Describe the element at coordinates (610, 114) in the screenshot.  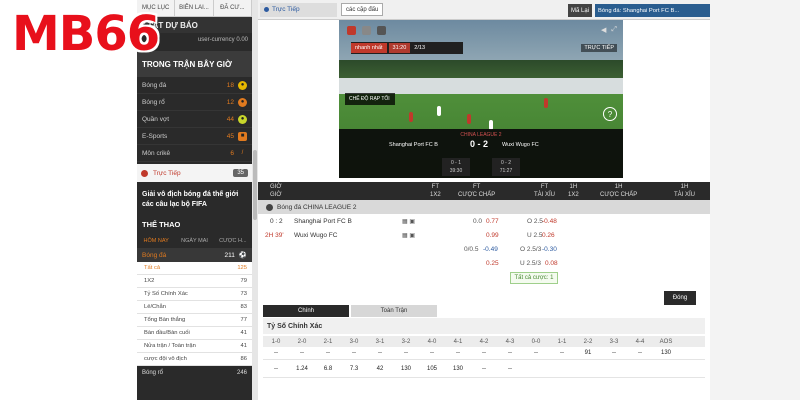
I see `help-icon: ?` at that location.